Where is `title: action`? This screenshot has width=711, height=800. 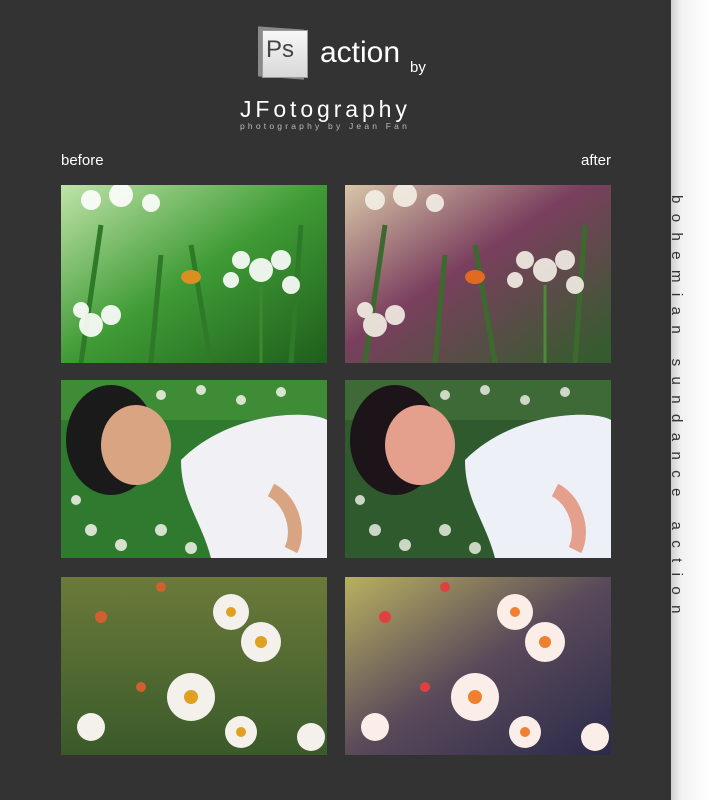
title: action is located at coordinates (360, 52).